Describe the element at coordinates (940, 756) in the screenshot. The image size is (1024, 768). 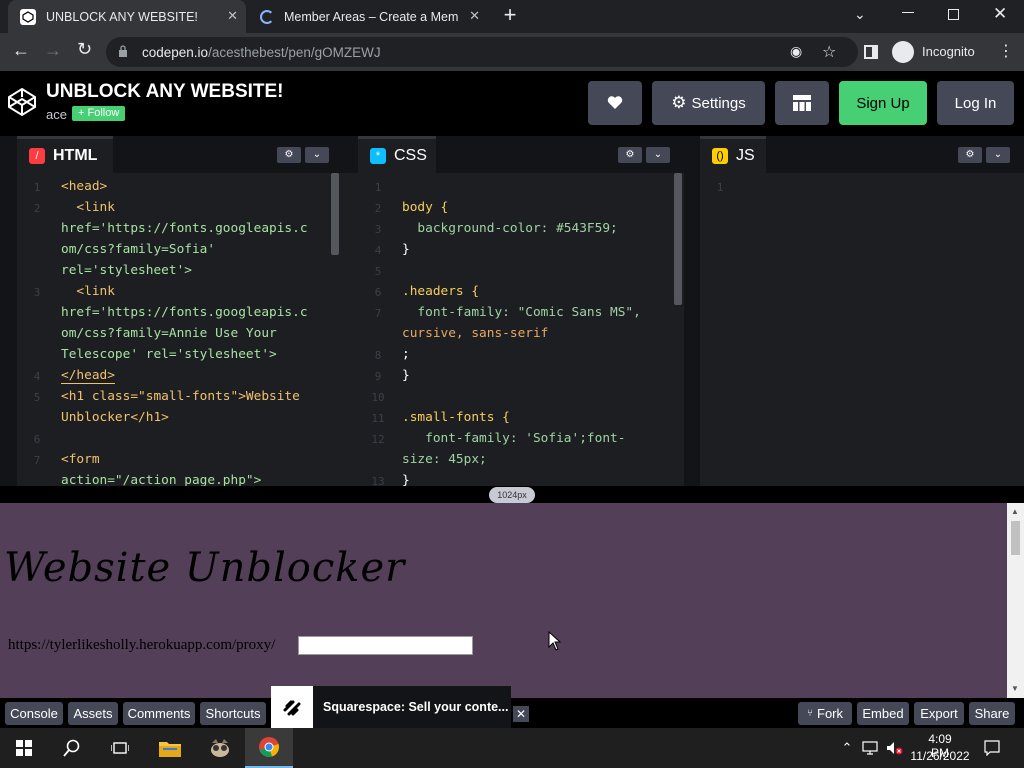
I see `clock-date: 11/26/2022` at that location.